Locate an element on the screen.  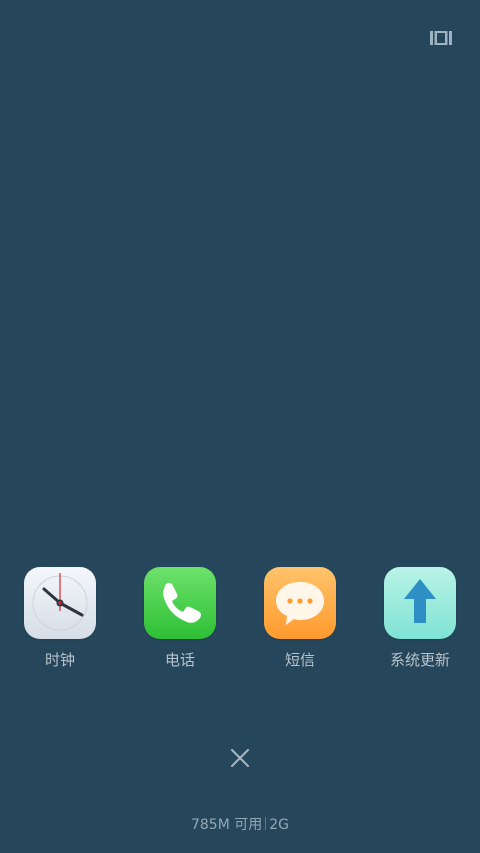
memory-status: 785M 可用 2G is located at coordinates (240, 825).